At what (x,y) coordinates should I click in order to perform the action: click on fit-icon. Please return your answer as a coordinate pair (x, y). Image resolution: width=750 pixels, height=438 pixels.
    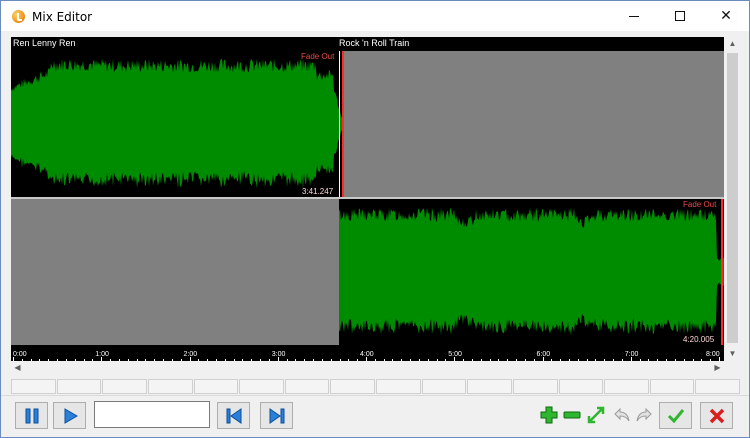
    Looking at the image, I should click on (595, 414).